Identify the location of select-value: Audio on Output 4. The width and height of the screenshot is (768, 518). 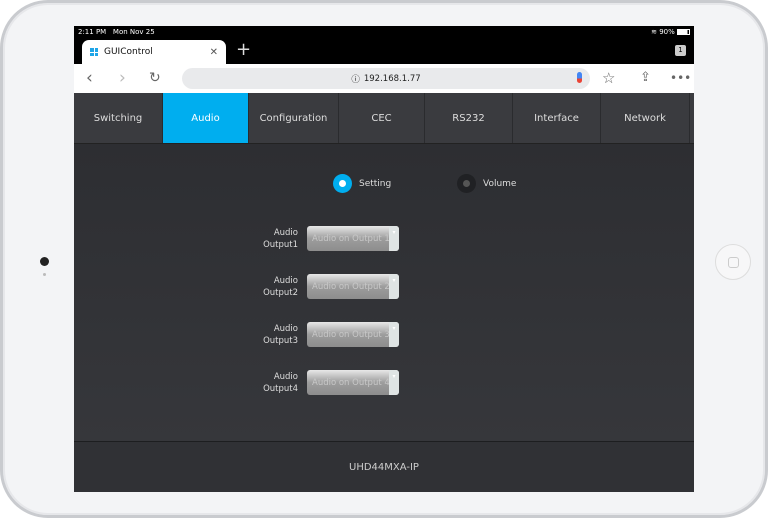
(351, 382).